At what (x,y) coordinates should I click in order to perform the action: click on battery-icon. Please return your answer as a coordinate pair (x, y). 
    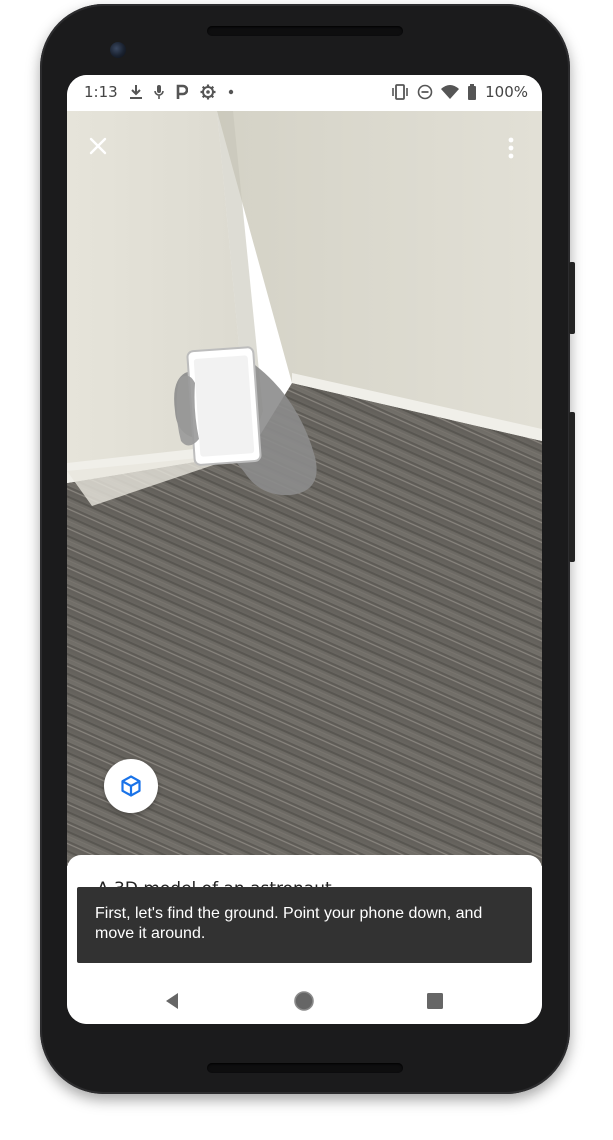
    Looking at the image, I should click on (472, 92).